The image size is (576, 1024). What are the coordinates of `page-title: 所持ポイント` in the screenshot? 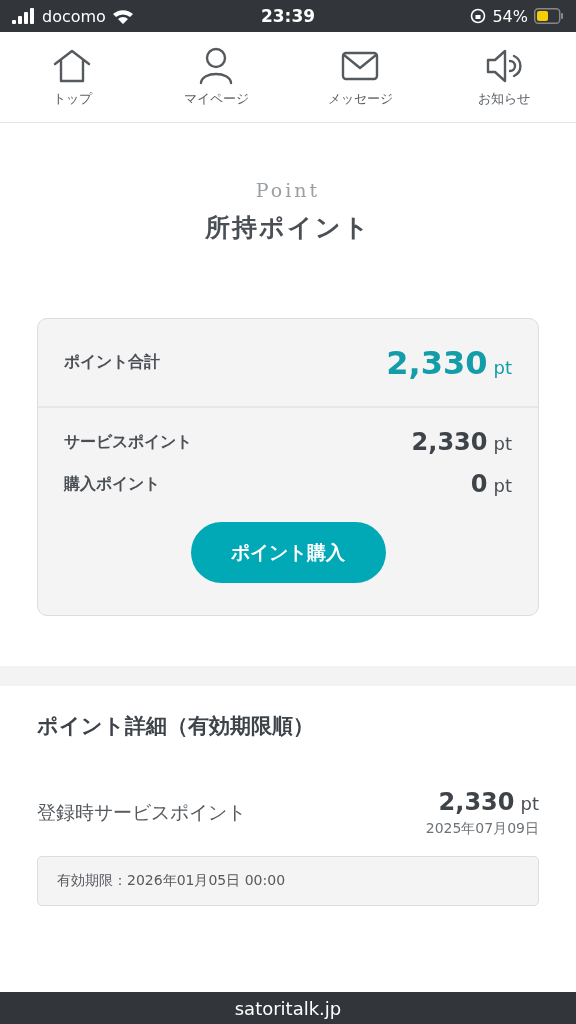 It's located at (288, 228).